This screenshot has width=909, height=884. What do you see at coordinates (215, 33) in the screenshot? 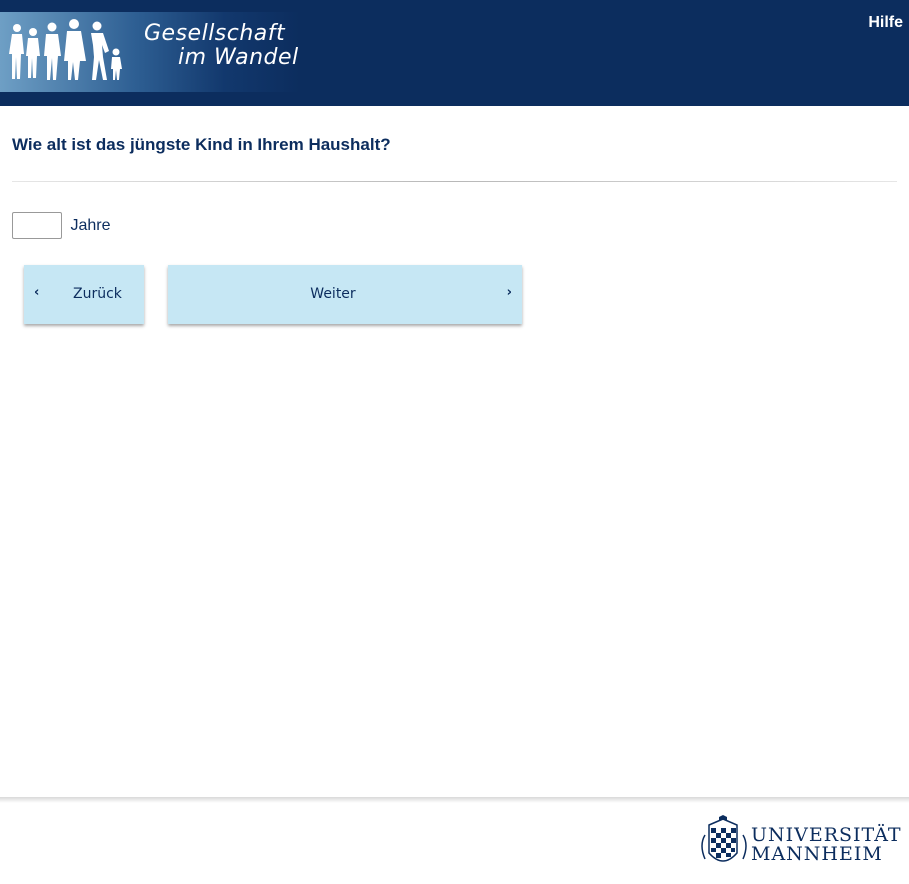
I see `logo-line-1: Gesellschaft` at bounding box center [215, 33].